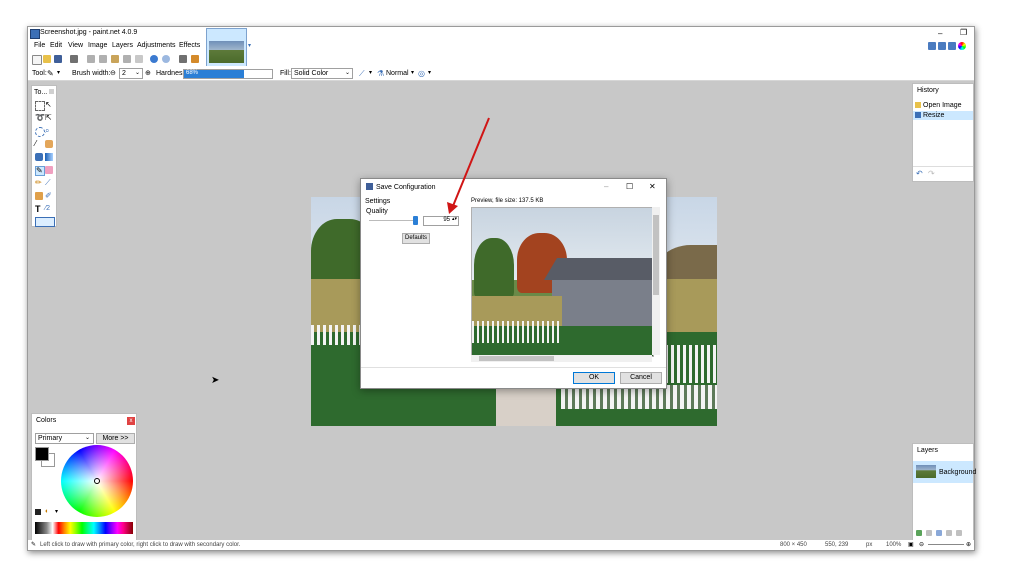 The width and height of the screenshot is (1024, 581). I want to click on annotation-arrow, so click(468, 165).